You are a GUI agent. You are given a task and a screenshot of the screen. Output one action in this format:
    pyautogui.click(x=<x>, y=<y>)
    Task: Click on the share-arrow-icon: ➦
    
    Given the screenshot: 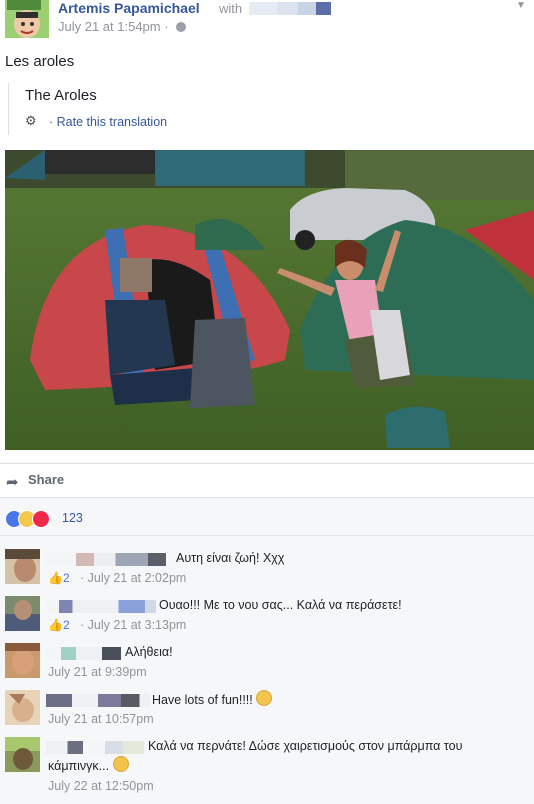 What is the action you would take?
    pyautogui.click(x=12, y=482)
    